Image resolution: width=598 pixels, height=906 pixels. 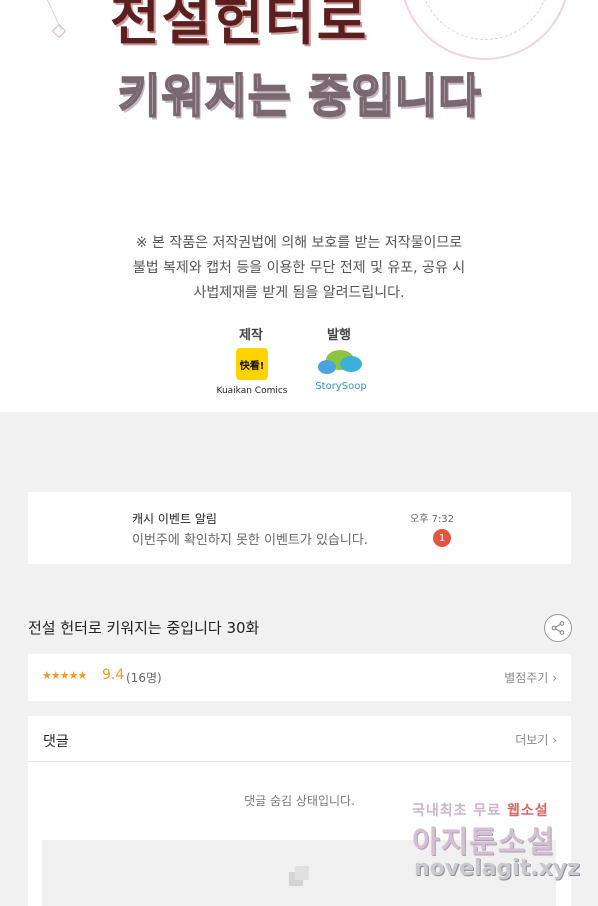 I want to click on rating-bar: ★★★★★ 9.4 (16명) 별점주기 ›, so click(x=299, y=677).